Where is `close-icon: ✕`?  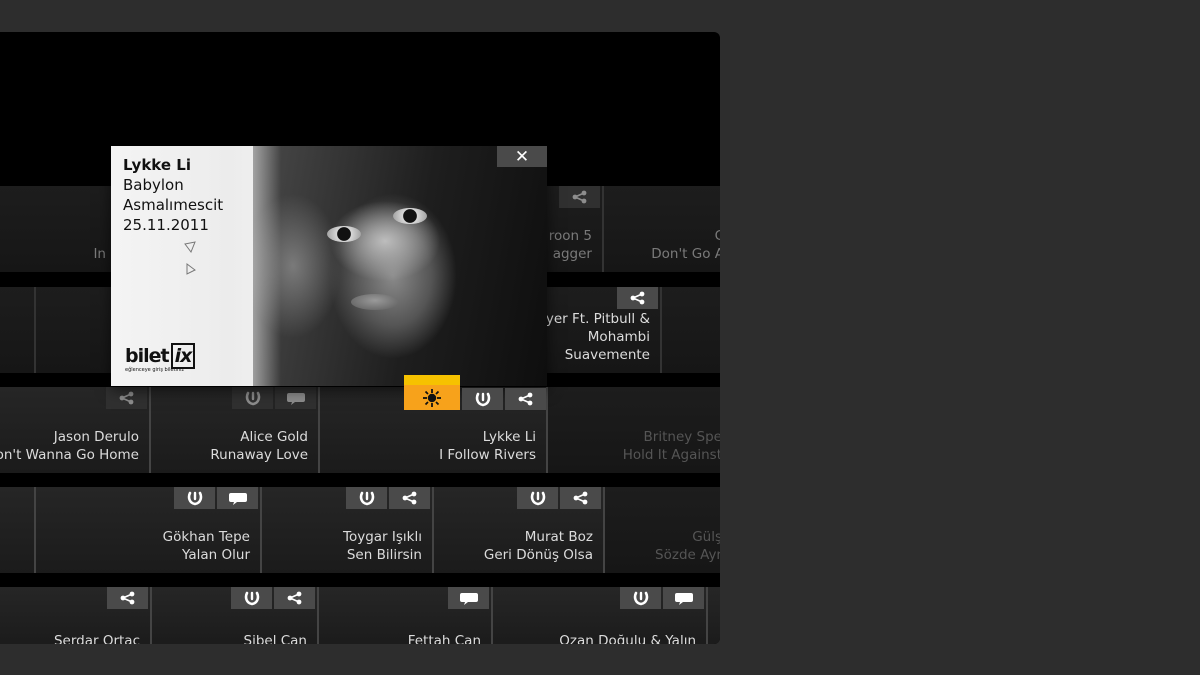 close-icon: ✕ is located at coordinates (522, 156).